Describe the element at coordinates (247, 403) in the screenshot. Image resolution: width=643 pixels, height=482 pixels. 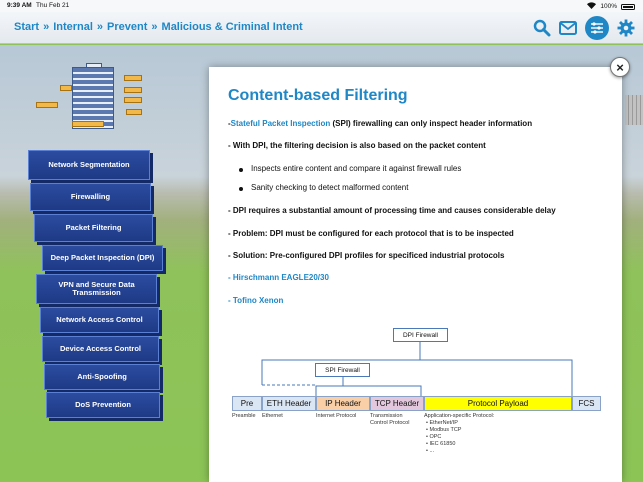
I see `segment-pre: Pre` at that location.